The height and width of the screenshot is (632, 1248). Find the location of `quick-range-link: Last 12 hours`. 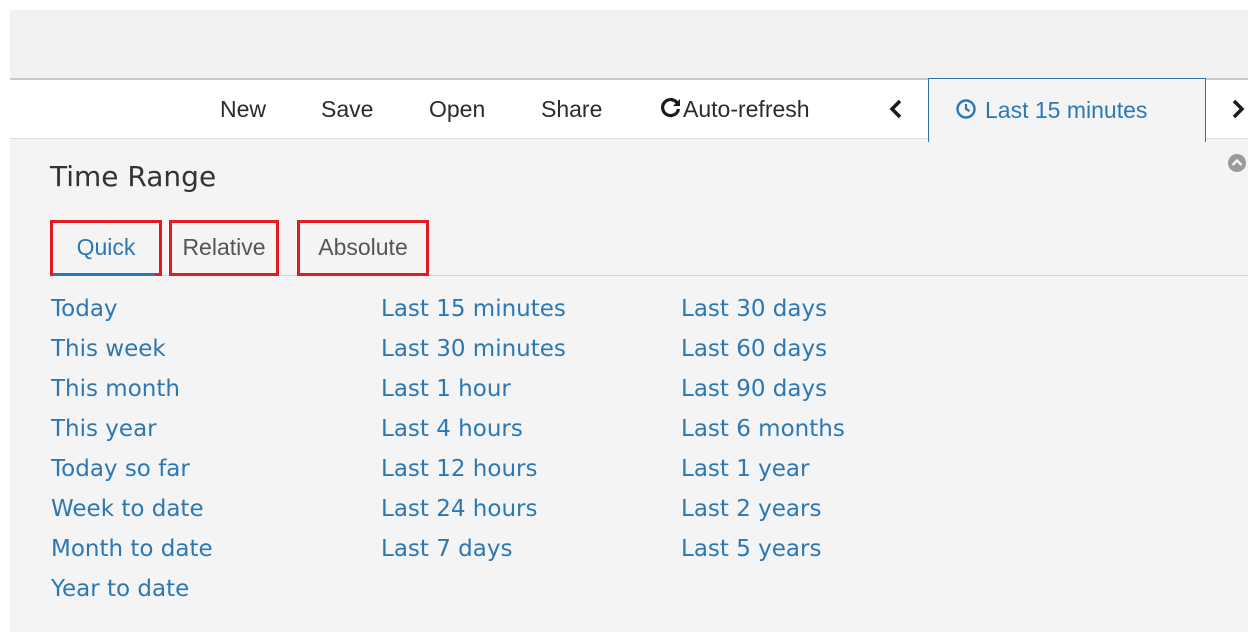

quick-range-link: Last 12 hours is located at coordinates (473, 469).